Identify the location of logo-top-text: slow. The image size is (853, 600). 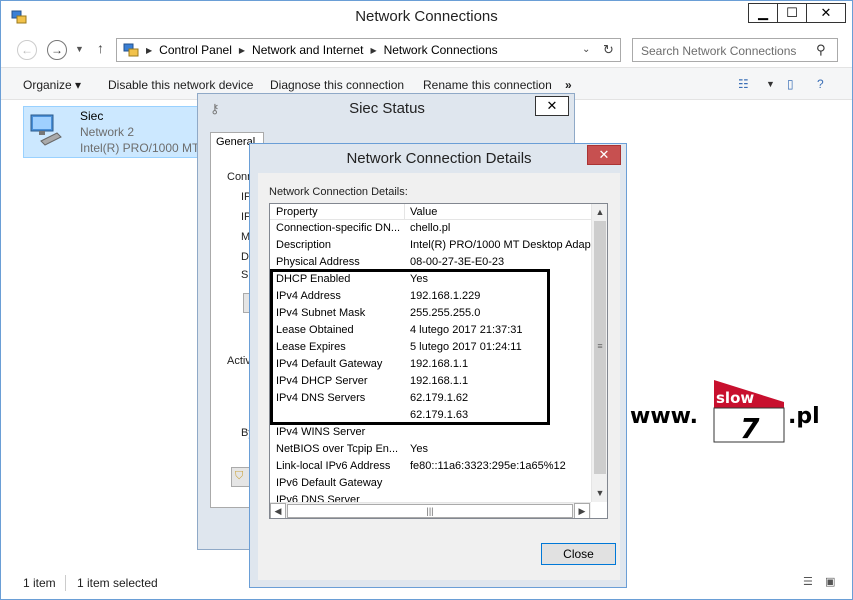
(735, 398).